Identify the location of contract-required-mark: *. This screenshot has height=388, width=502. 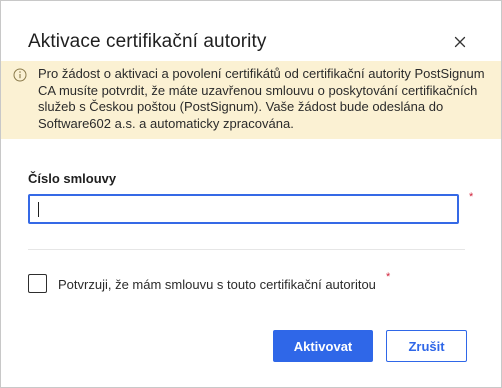
(471, 197).